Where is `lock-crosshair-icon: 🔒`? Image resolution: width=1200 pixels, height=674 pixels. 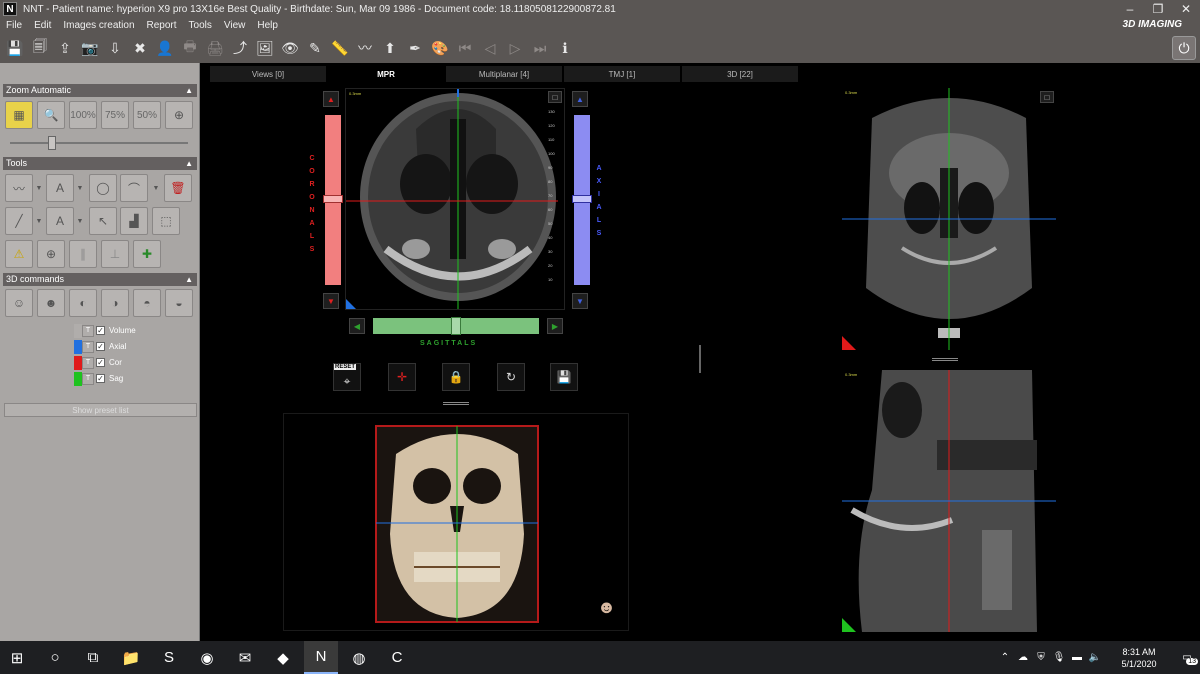 lock-crosshair-icon: 🔒 is located at coordinates (456, 377).